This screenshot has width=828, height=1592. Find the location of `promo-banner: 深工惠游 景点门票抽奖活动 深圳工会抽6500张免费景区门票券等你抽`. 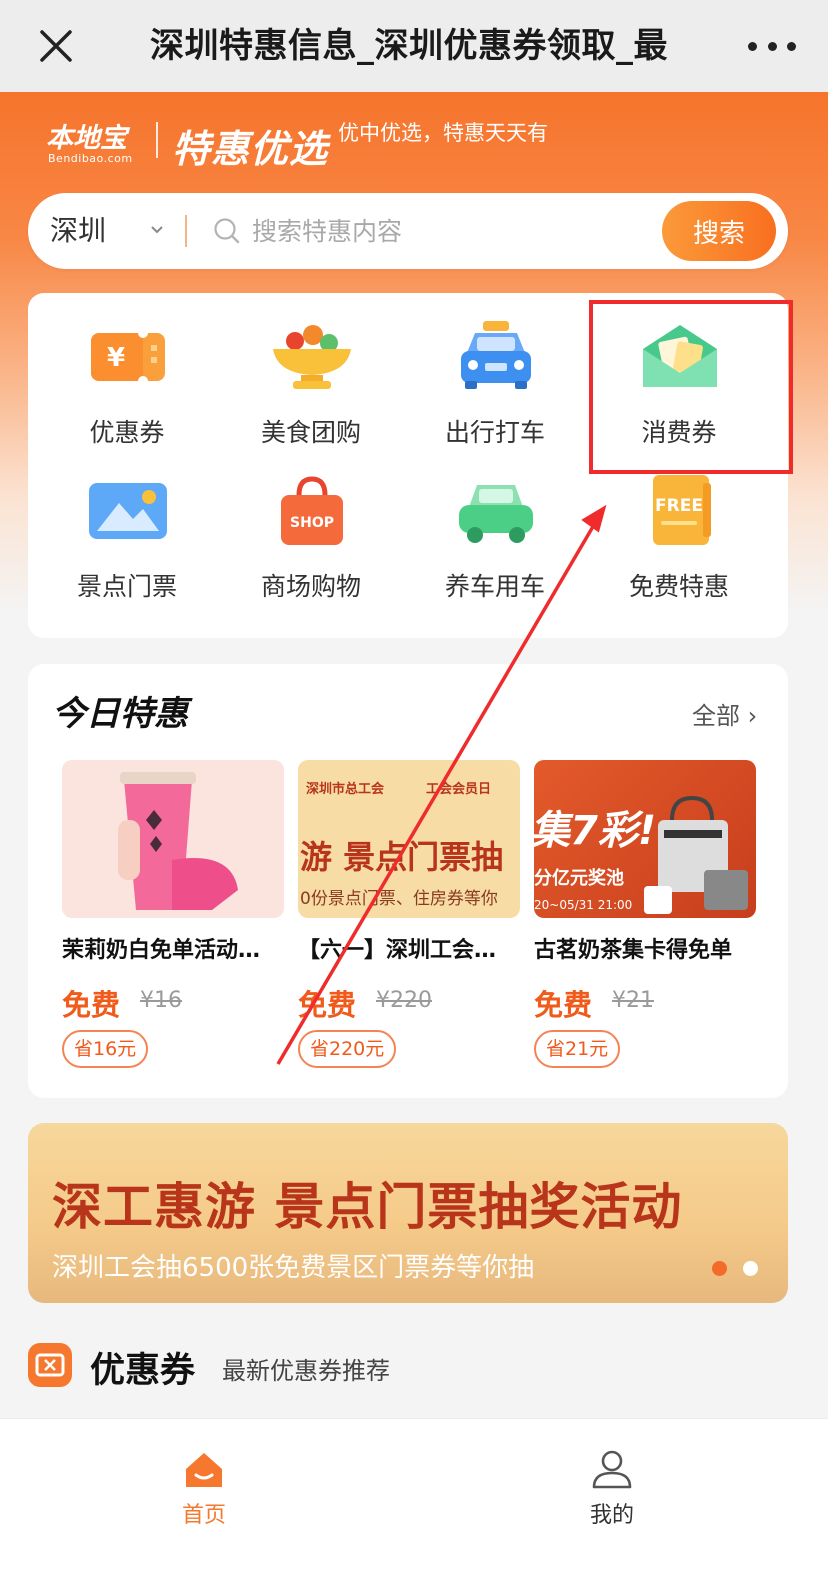

promo-banner: 深工惠游 景点门票抽奖活动 深圳工会抽6500张免费景区门票券等你抽 is located at coordinates (408, 1213).